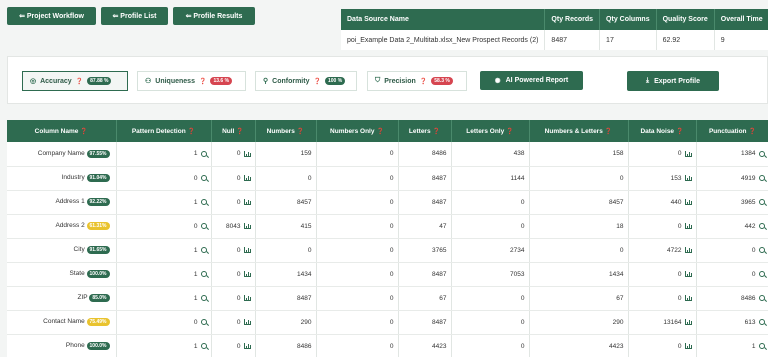 The width and height of the screenshot is (768, 357). I want to click on column-header: Data Noise ❓, so click(662, 131).